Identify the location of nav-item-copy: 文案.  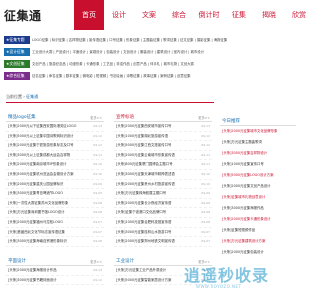
(149, 15).